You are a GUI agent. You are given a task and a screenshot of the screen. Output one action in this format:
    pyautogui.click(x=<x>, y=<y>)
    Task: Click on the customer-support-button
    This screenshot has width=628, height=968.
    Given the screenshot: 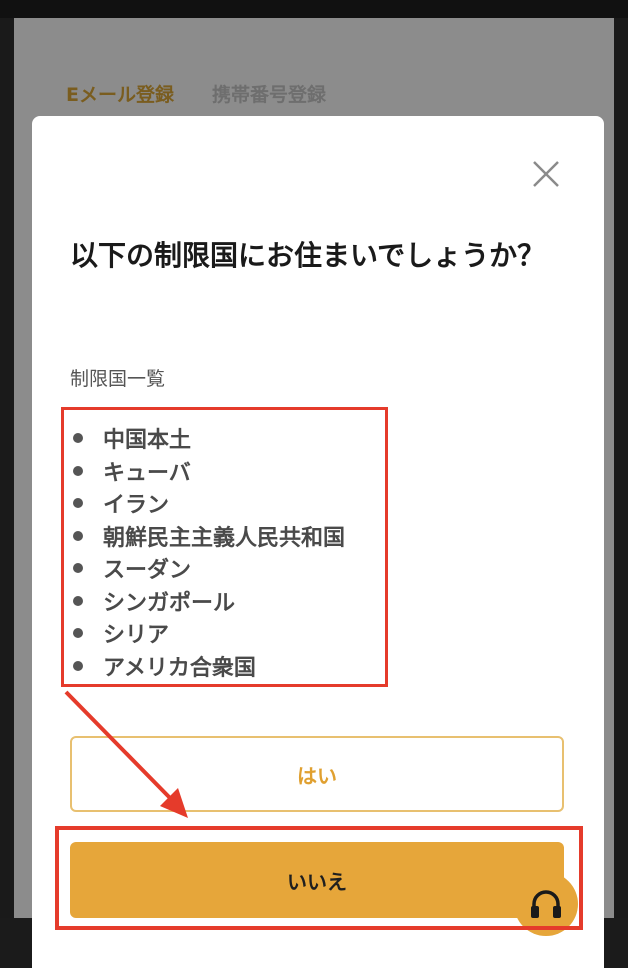 What is the action you would take?
    pyautogui.click(x=546, y=904)
    